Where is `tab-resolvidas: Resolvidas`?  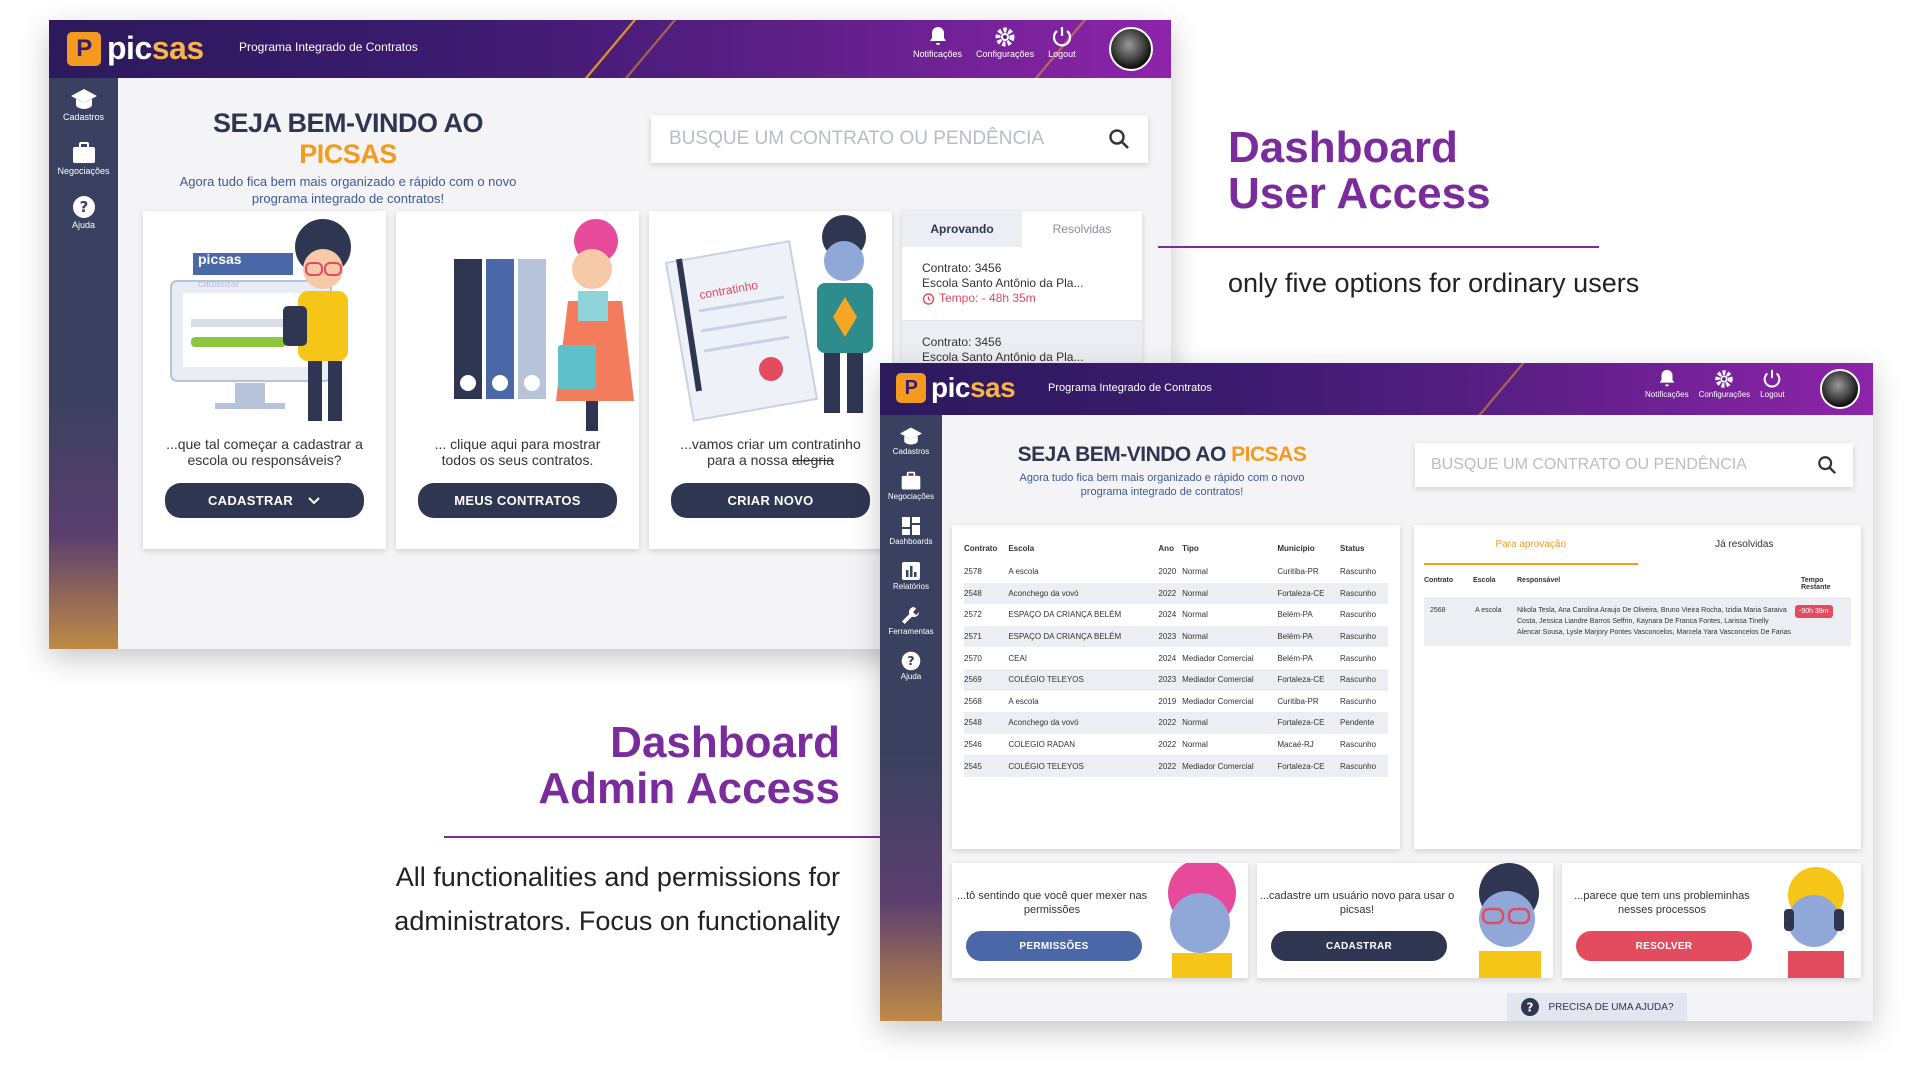 tab-resolvidas: Resolvidas is located at coordinates (1082, 229).